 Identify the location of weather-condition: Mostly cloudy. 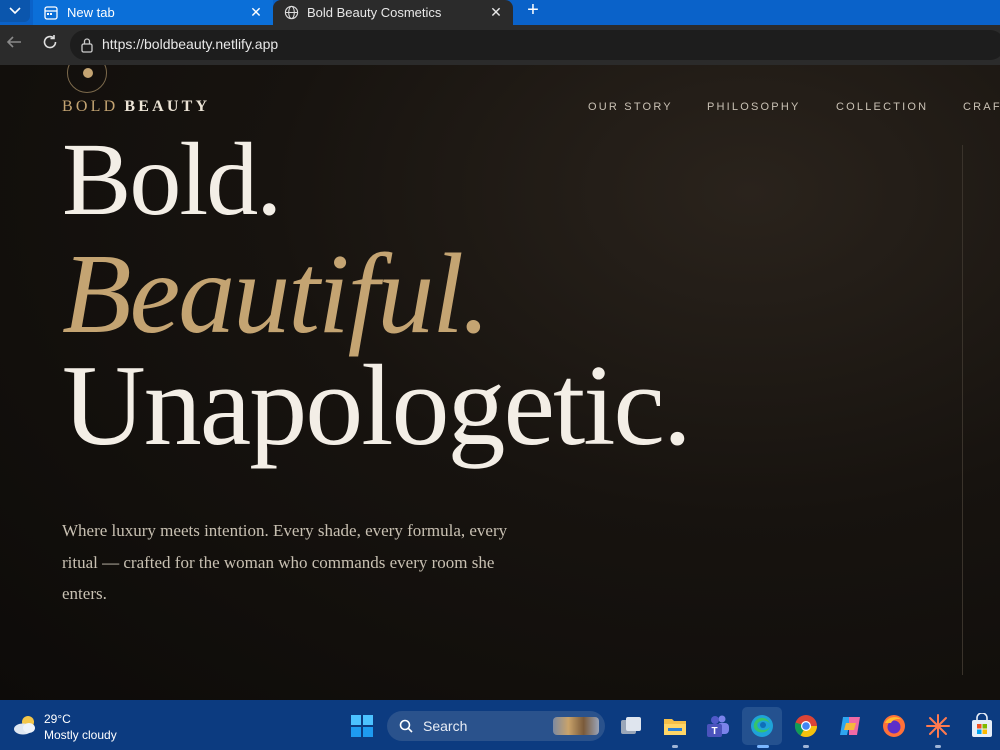
(80, 735).